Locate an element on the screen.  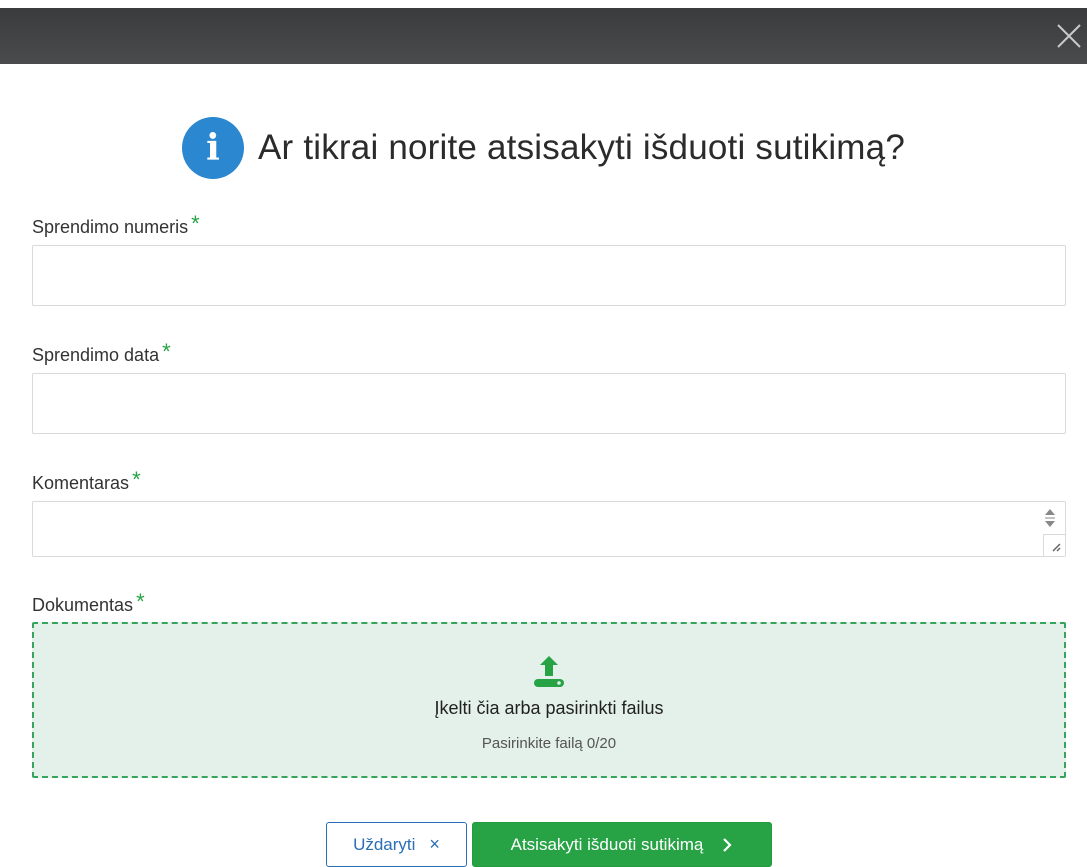
dropzone-file-count: Pasirinkite failą 0/20 is located at coordinates (549, 743).